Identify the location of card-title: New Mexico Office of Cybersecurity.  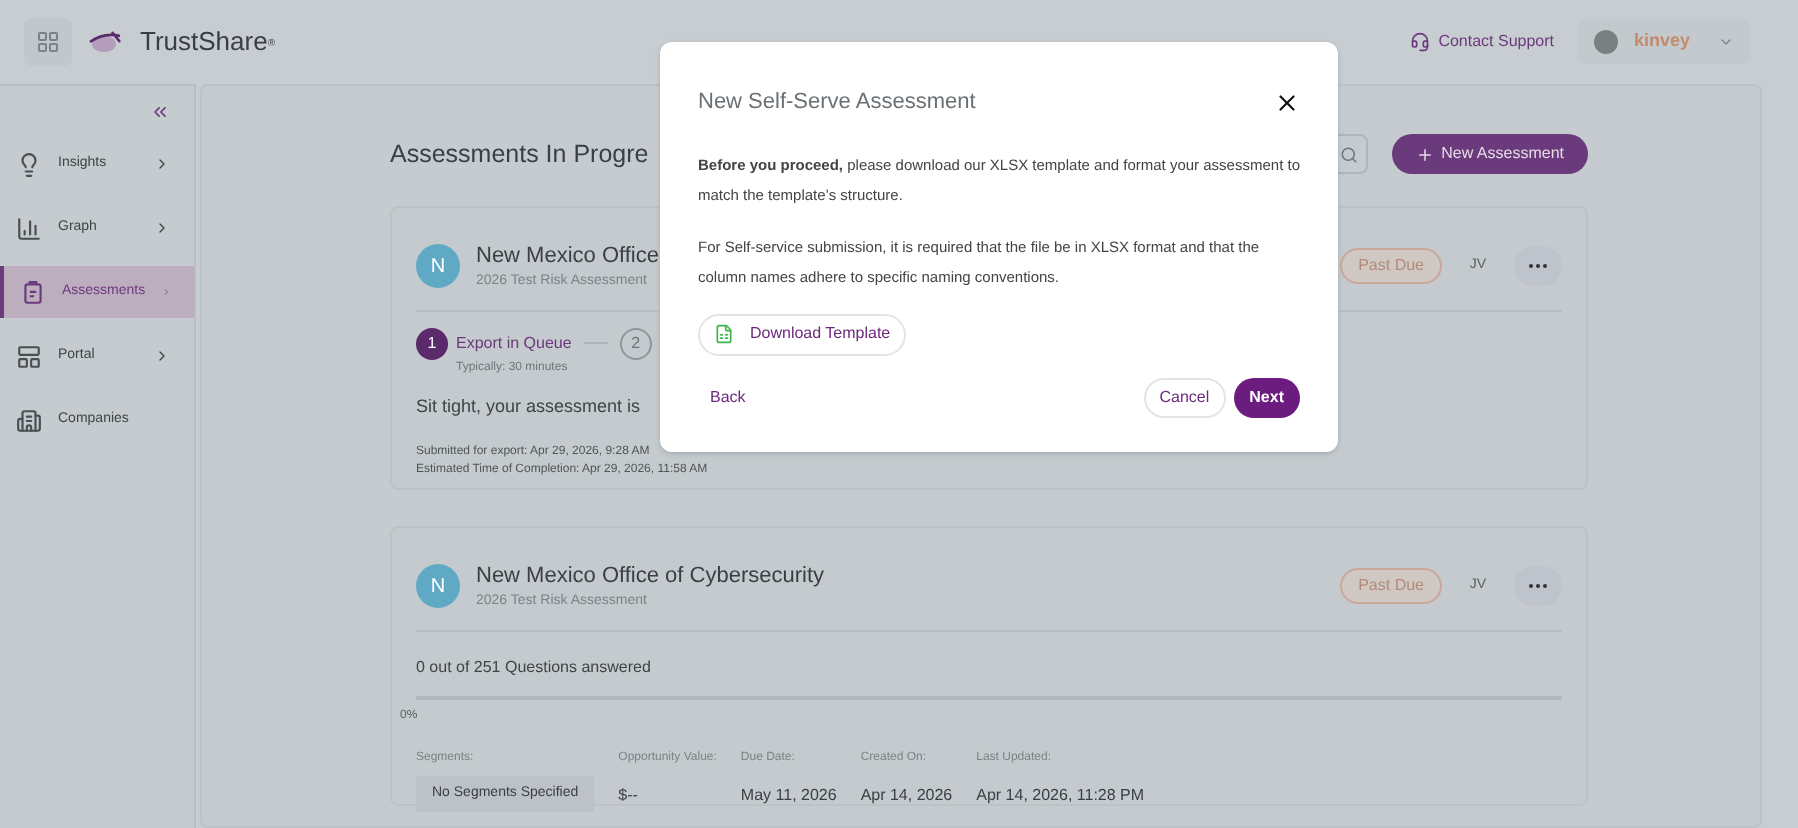
(650, 577).